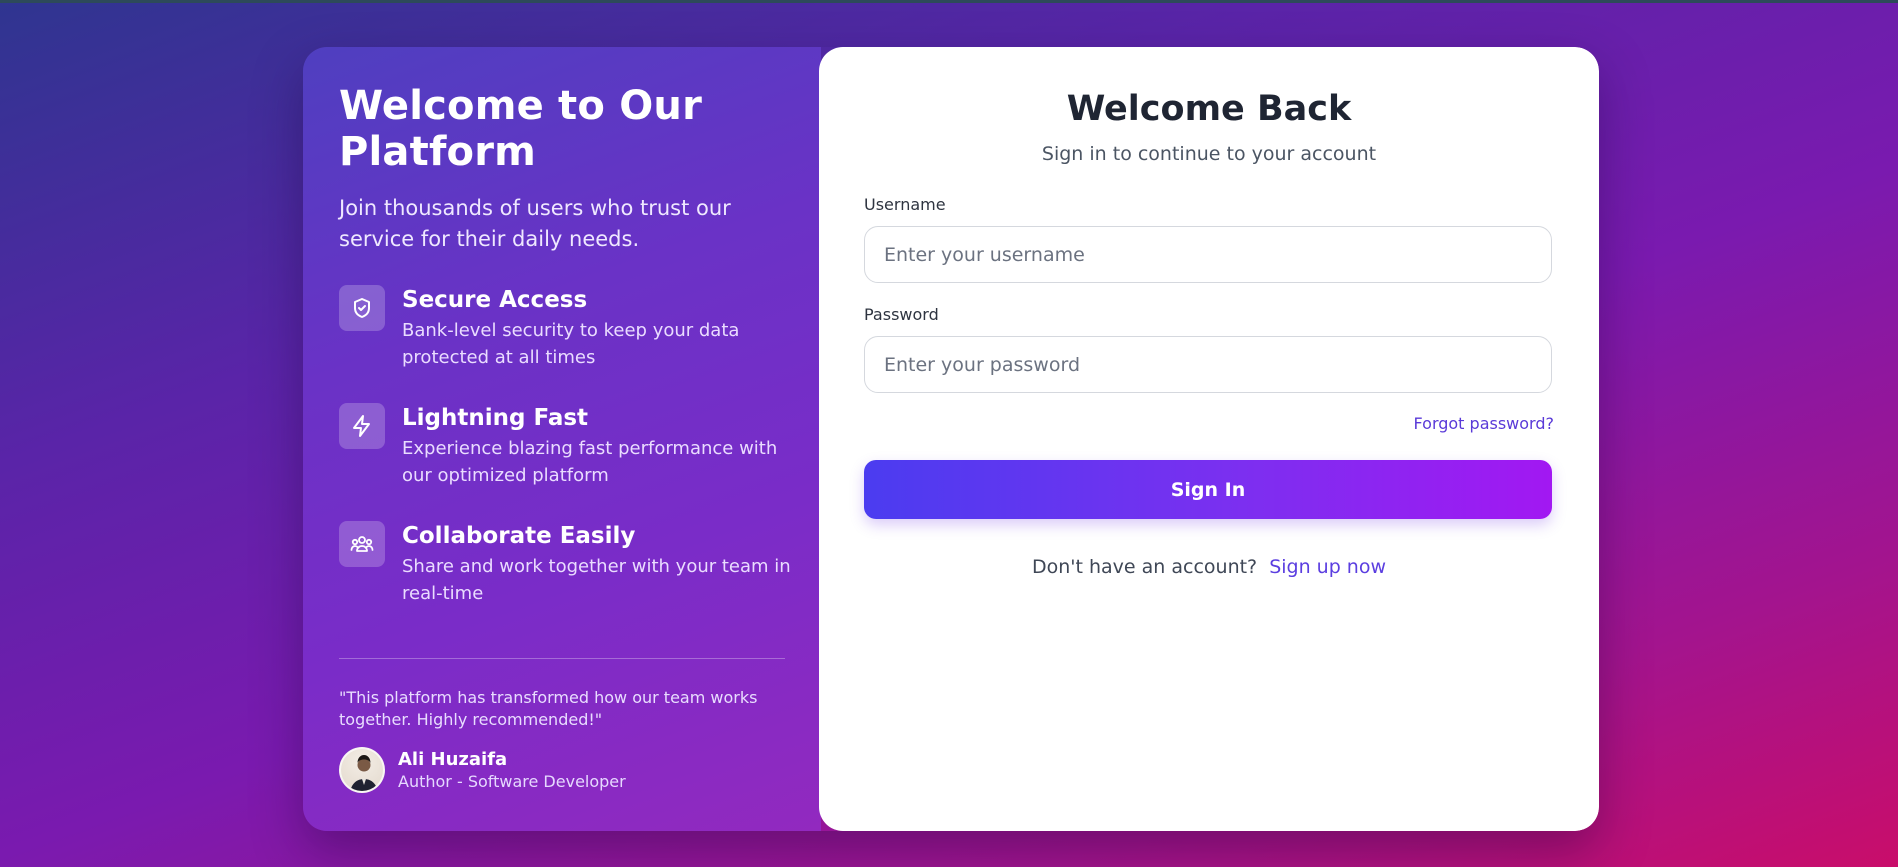 This screenshot has width=1898, height=867. What do you see at coordinates (362, 426) in the screenshot?
I see `lightning-icon` at bounding box center [362, 426].